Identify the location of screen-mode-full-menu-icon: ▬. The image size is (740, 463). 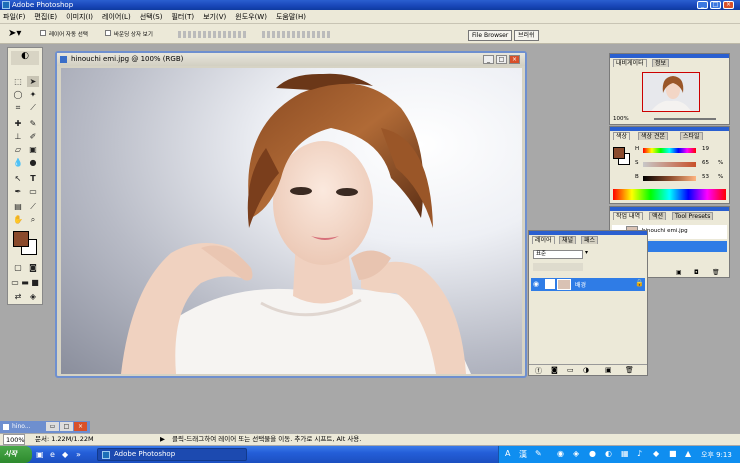
(25, 282).